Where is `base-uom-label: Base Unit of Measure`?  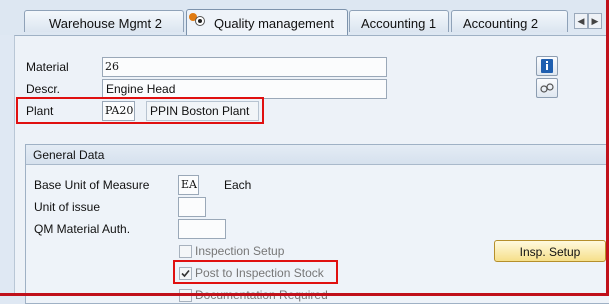
base-uom-label: Base Unit of Measure is located at coordinates (92, 185).